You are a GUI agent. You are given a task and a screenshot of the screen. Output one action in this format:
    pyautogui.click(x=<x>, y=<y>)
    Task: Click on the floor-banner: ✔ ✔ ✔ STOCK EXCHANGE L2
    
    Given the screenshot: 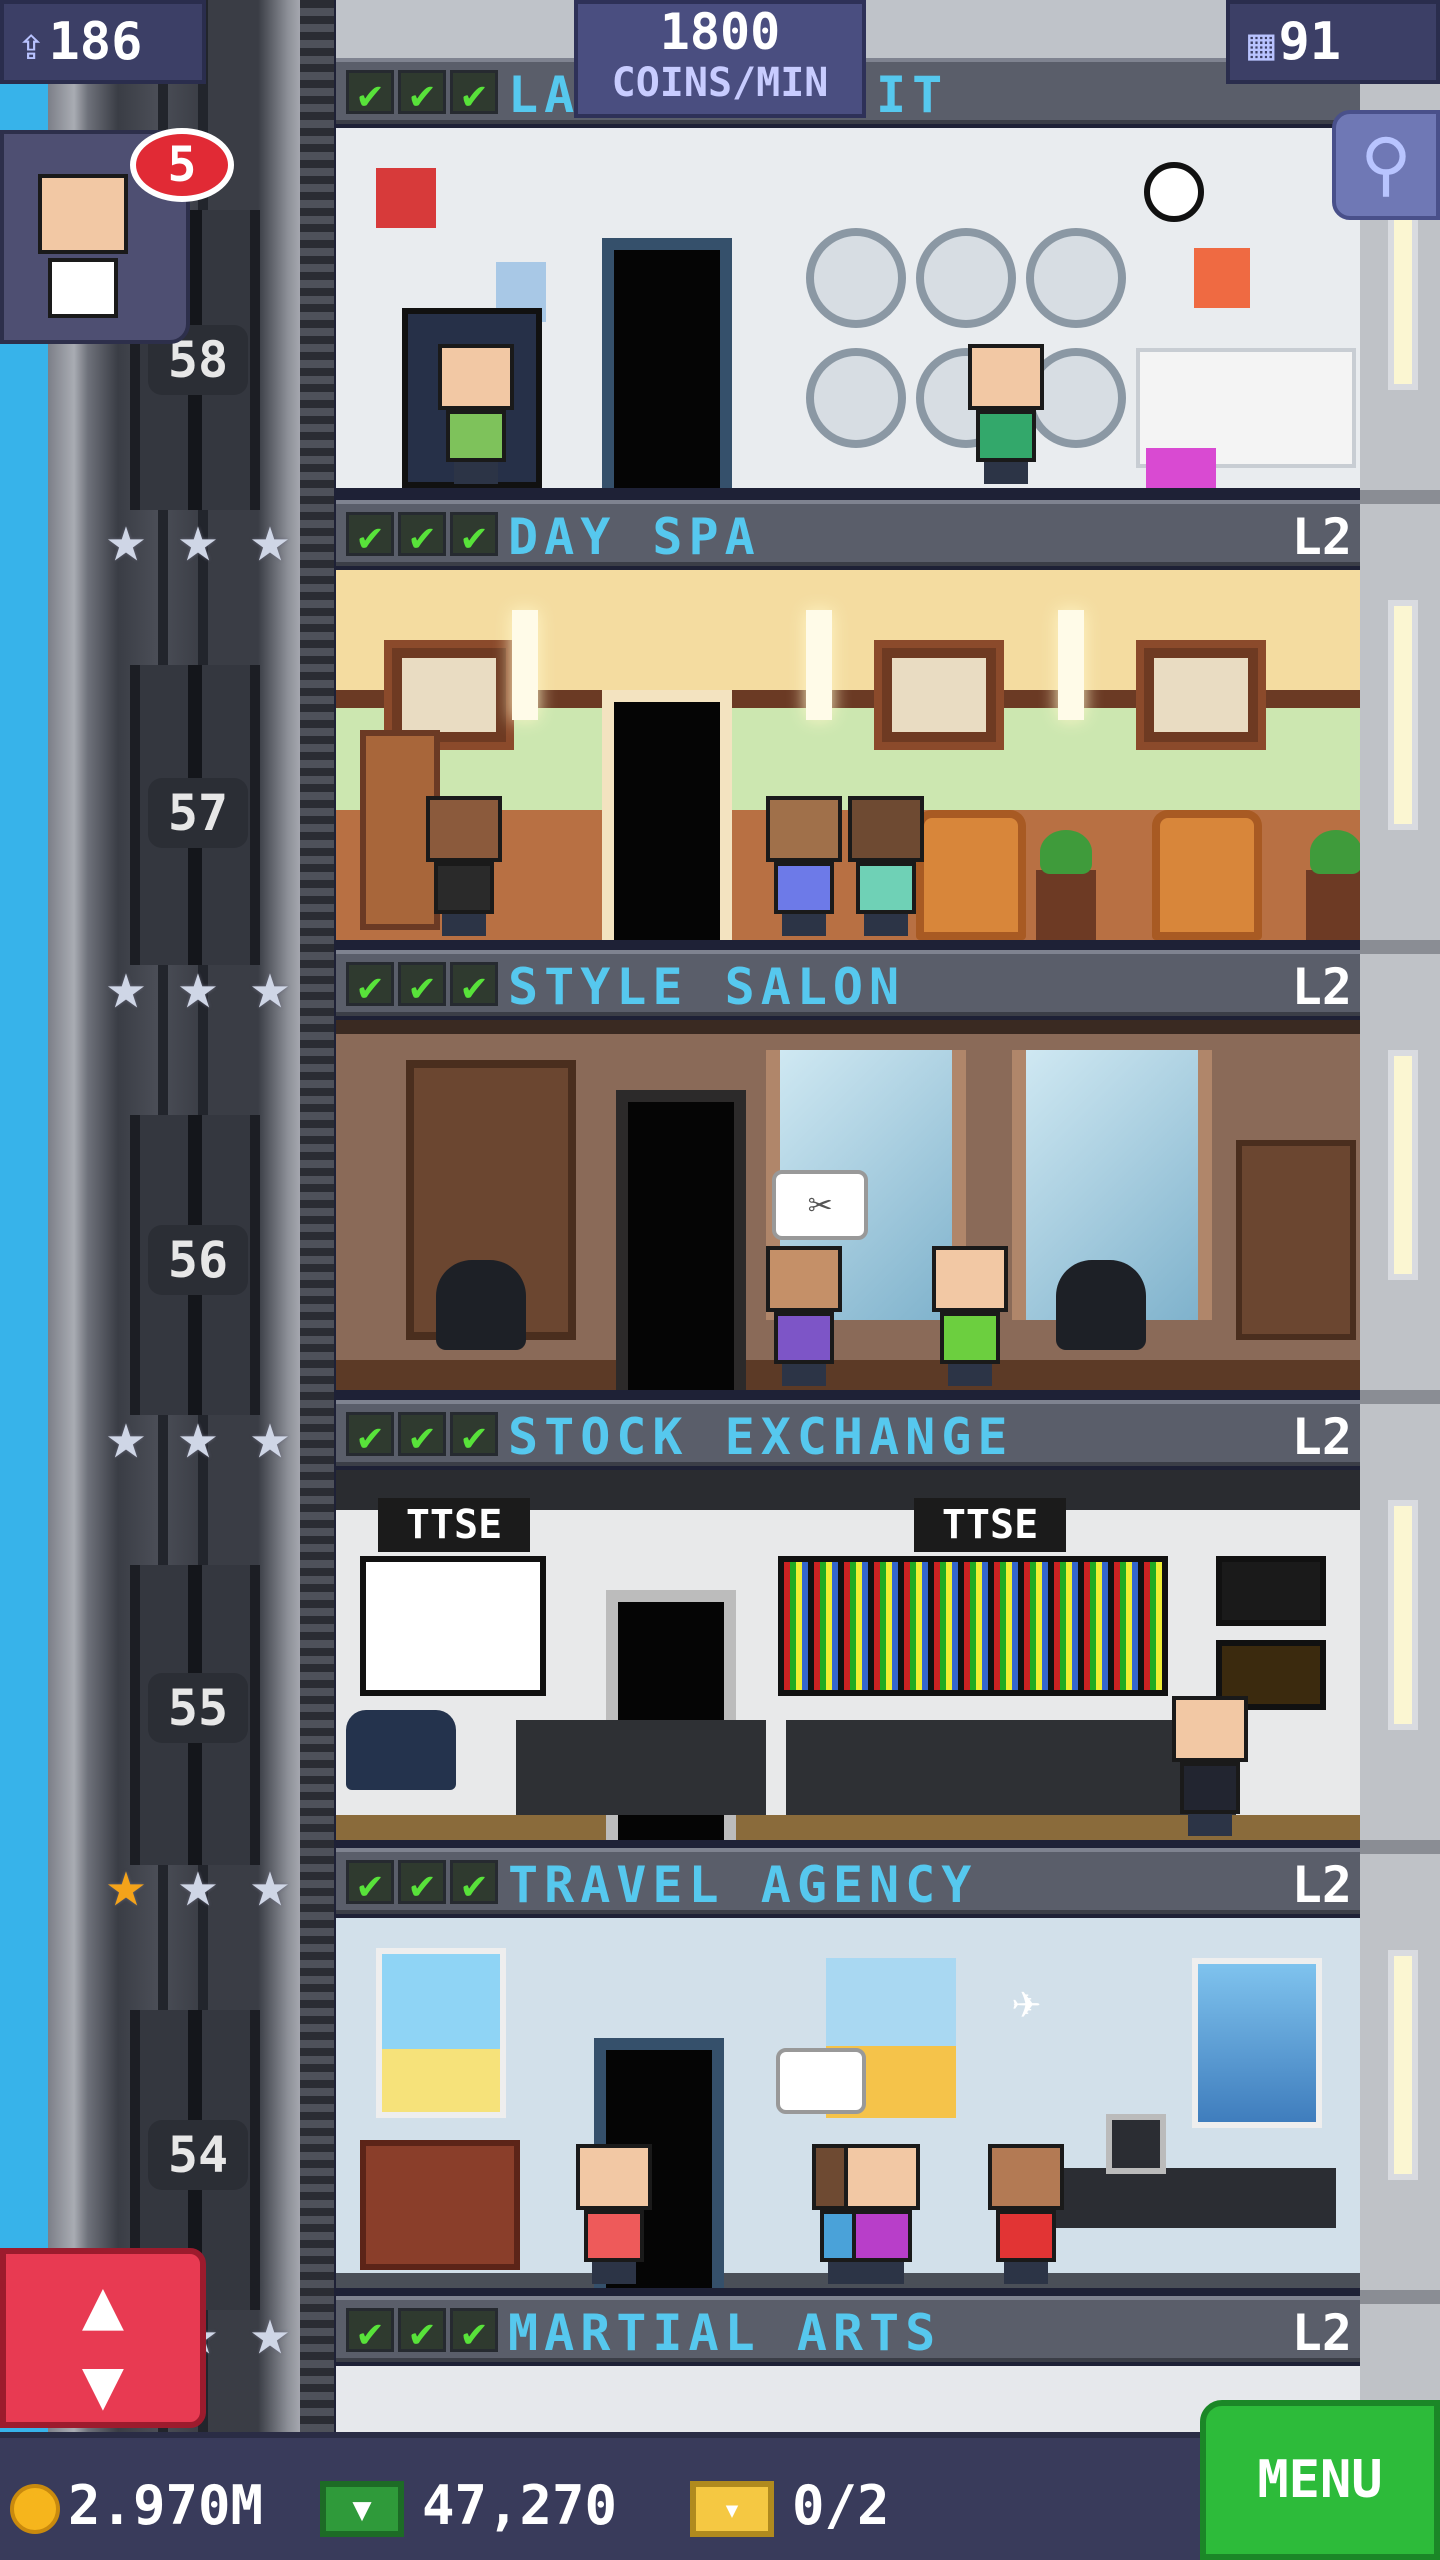 What is the action you would take?
    pyautogui.click(x=848, y=1433)
    